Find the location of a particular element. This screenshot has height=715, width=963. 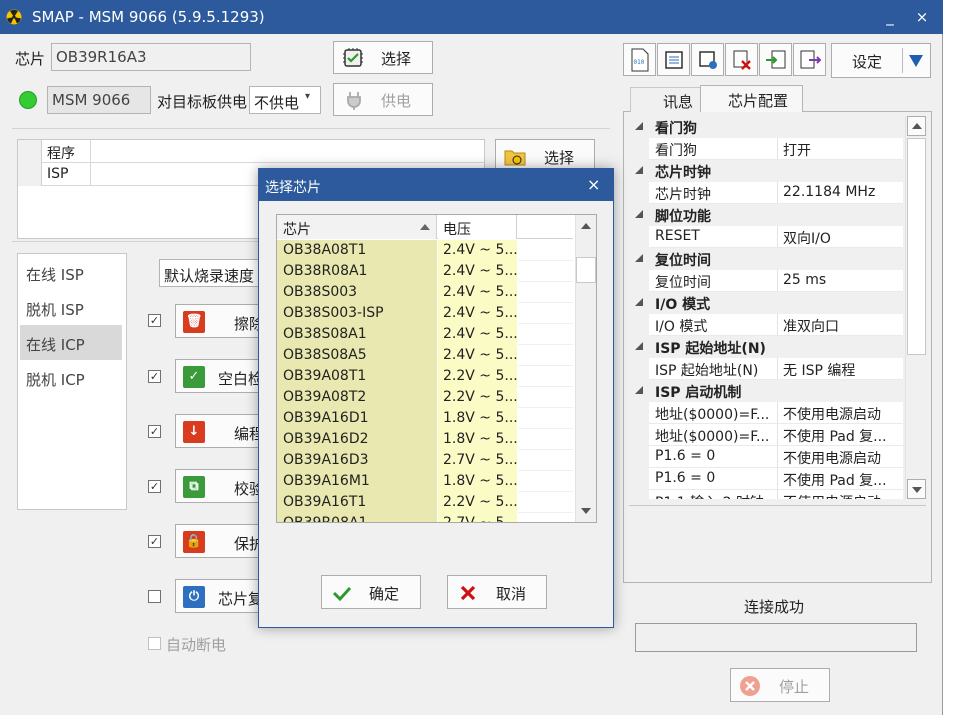

config-property-row: 看门狗 打开 is located at coordinates (766, 149).